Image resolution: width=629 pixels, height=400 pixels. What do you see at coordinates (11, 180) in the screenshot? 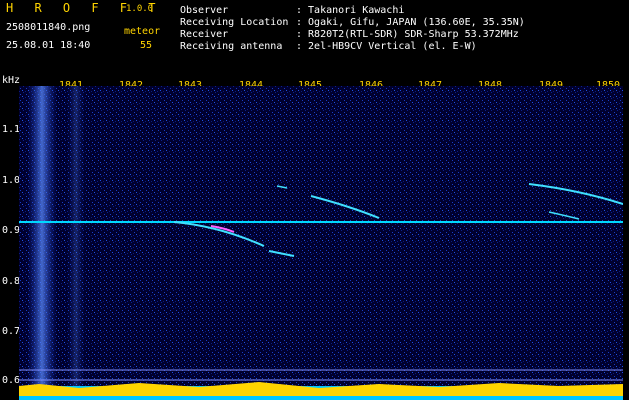
I see `freq-tick: 1.0` at bounding box center [11, 180].